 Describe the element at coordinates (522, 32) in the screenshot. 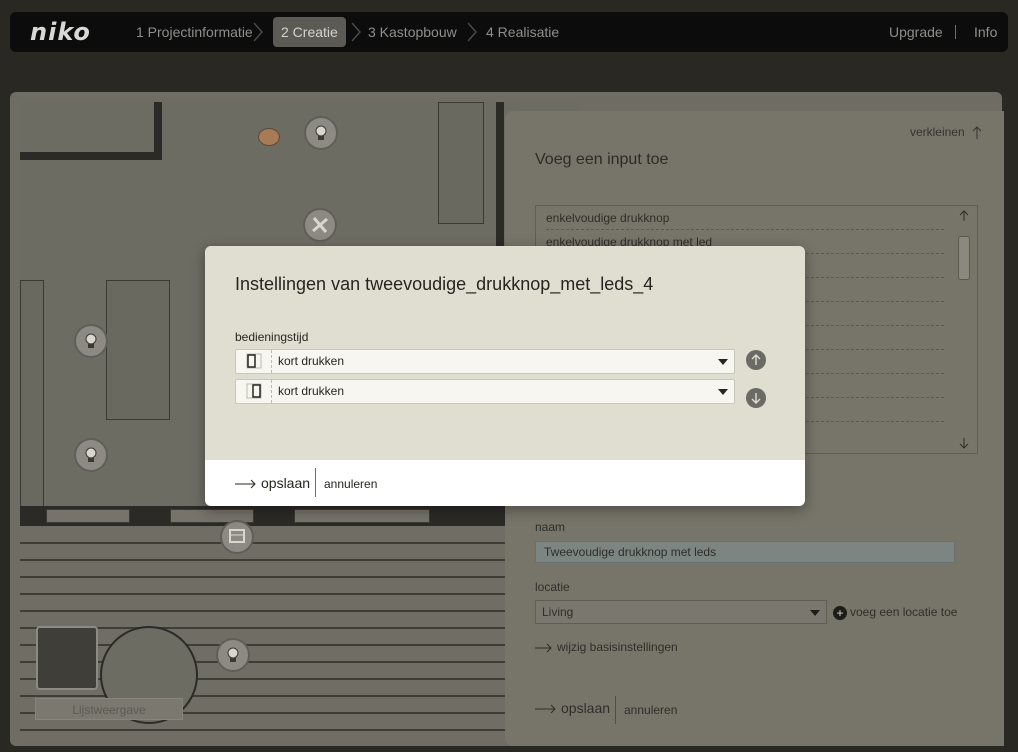

I see `step-realisatie: 4 Realisatie` at that location.